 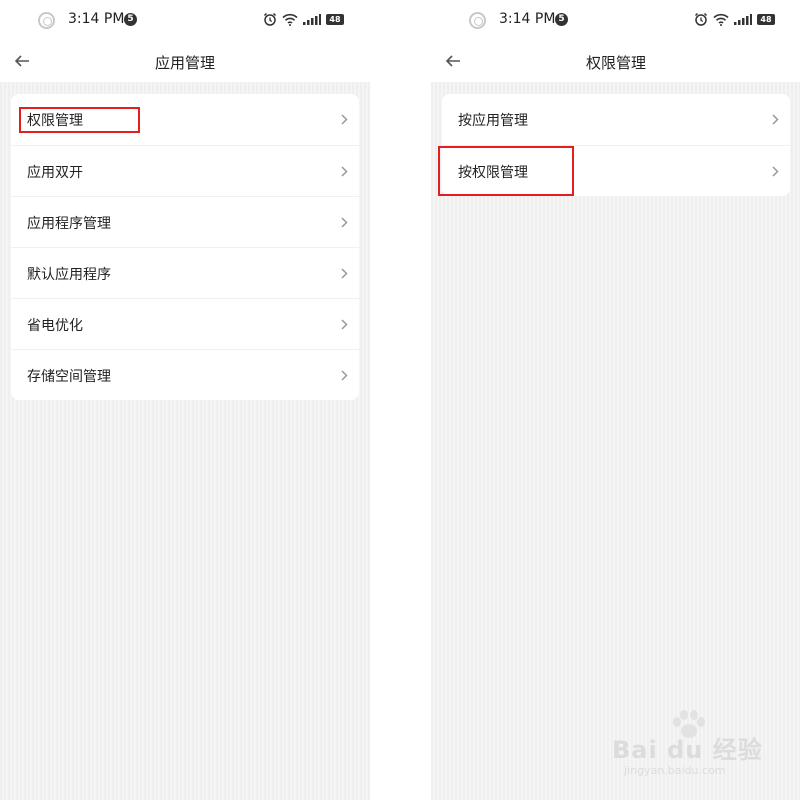 I want to click on list-item-label: 应用双开, so click(x=55, y=173).